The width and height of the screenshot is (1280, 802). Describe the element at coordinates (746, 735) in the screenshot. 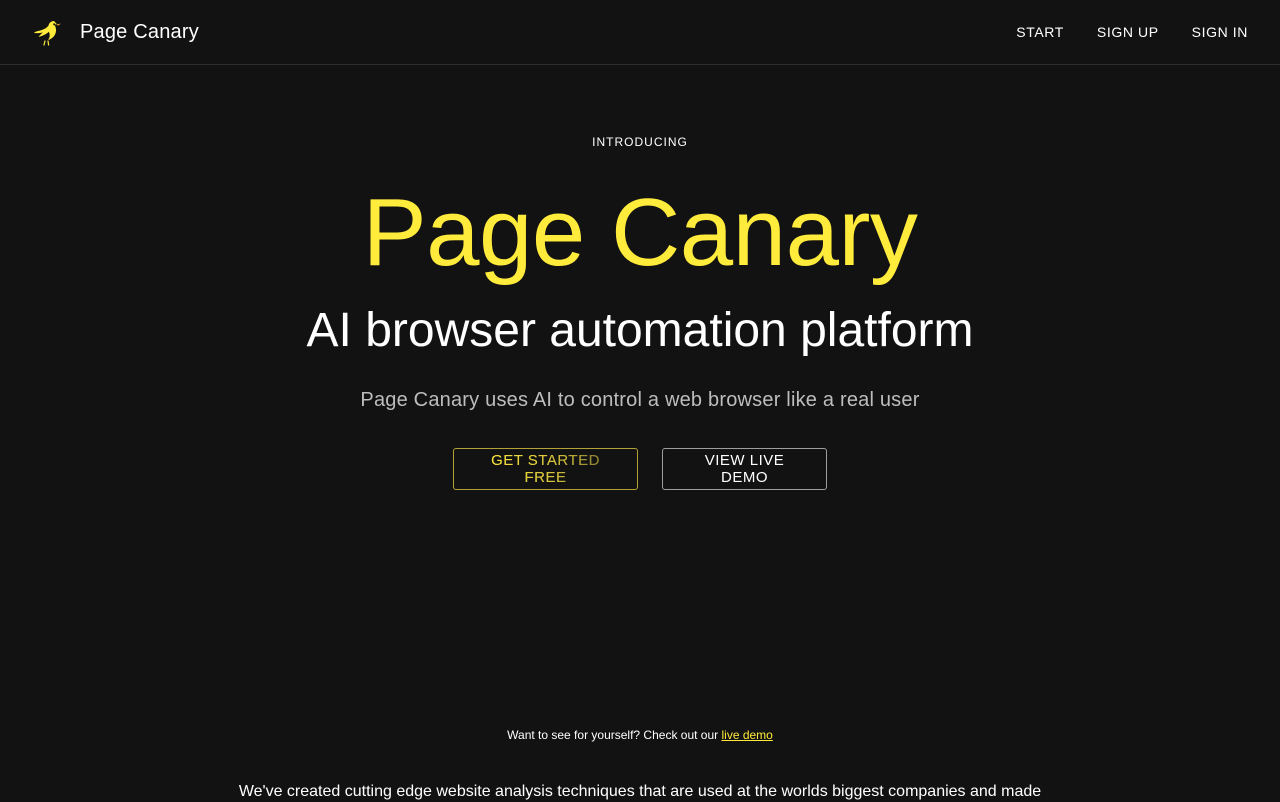

I see `live-demo-link: live demo` at that location.